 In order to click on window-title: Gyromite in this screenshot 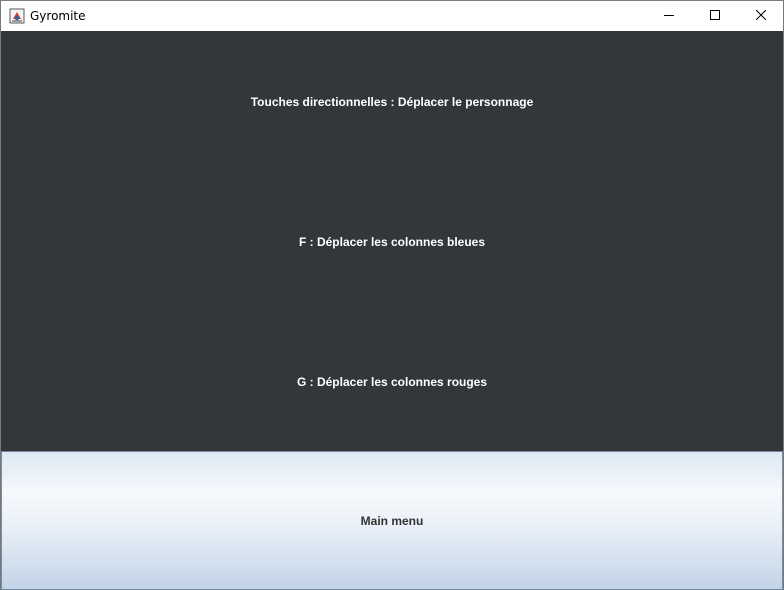, I will do `click(58, 16)`.